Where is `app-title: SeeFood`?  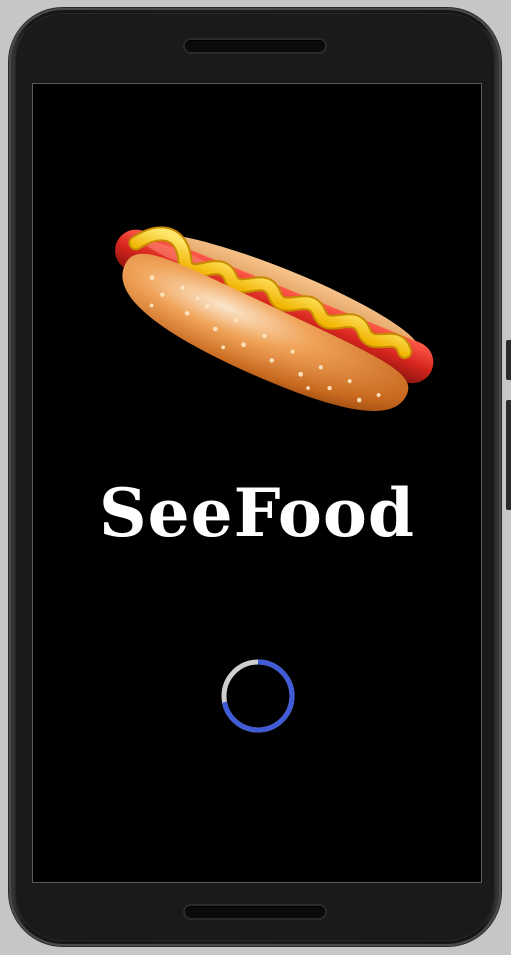
app-title: SeeFood is located at coordinates (257, 513).